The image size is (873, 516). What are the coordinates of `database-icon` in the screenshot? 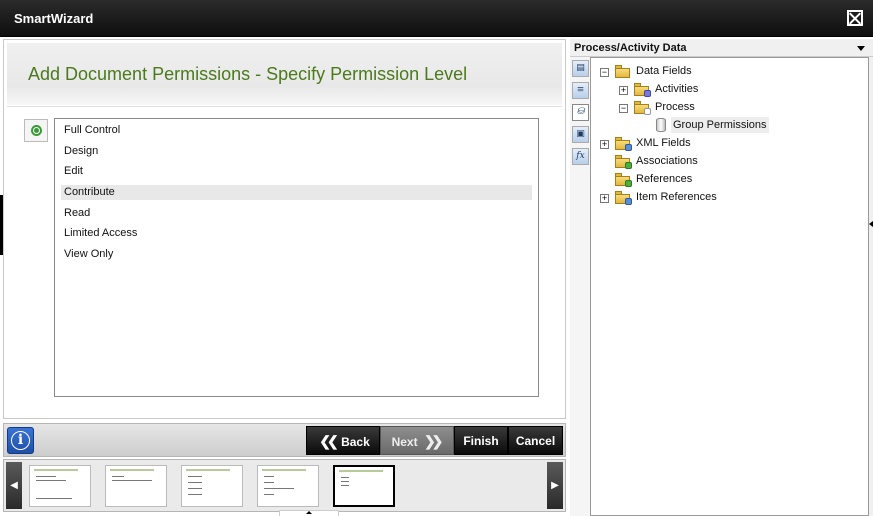 It's located at (661, 125).